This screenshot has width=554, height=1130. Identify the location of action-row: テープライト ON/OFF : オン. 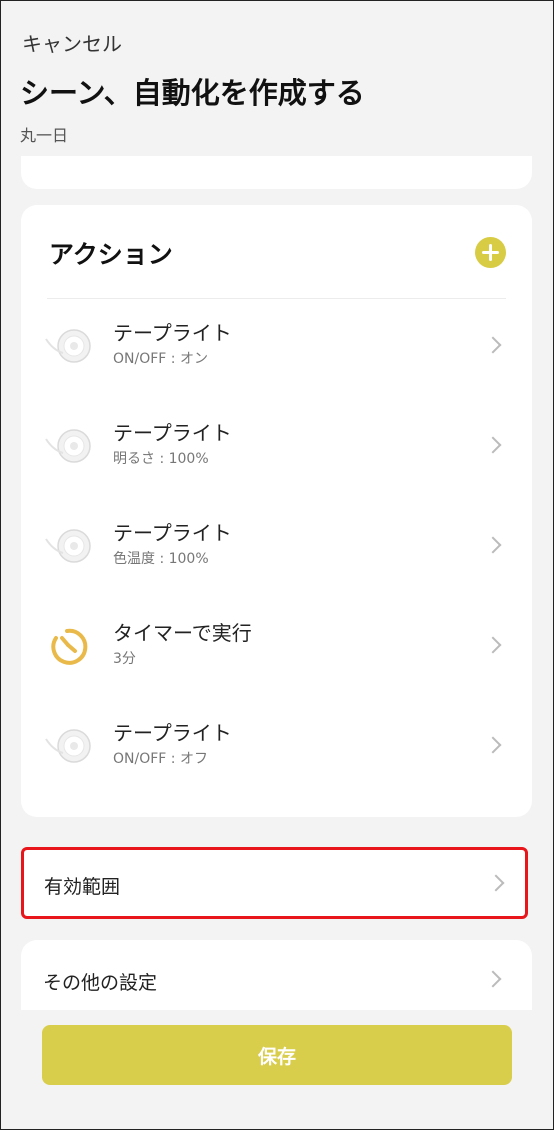
(276, 345).